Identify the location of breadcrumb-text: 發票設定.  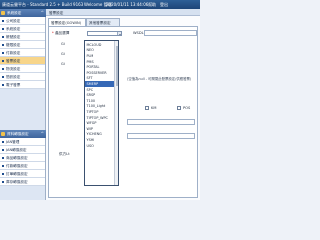
(56, 12).